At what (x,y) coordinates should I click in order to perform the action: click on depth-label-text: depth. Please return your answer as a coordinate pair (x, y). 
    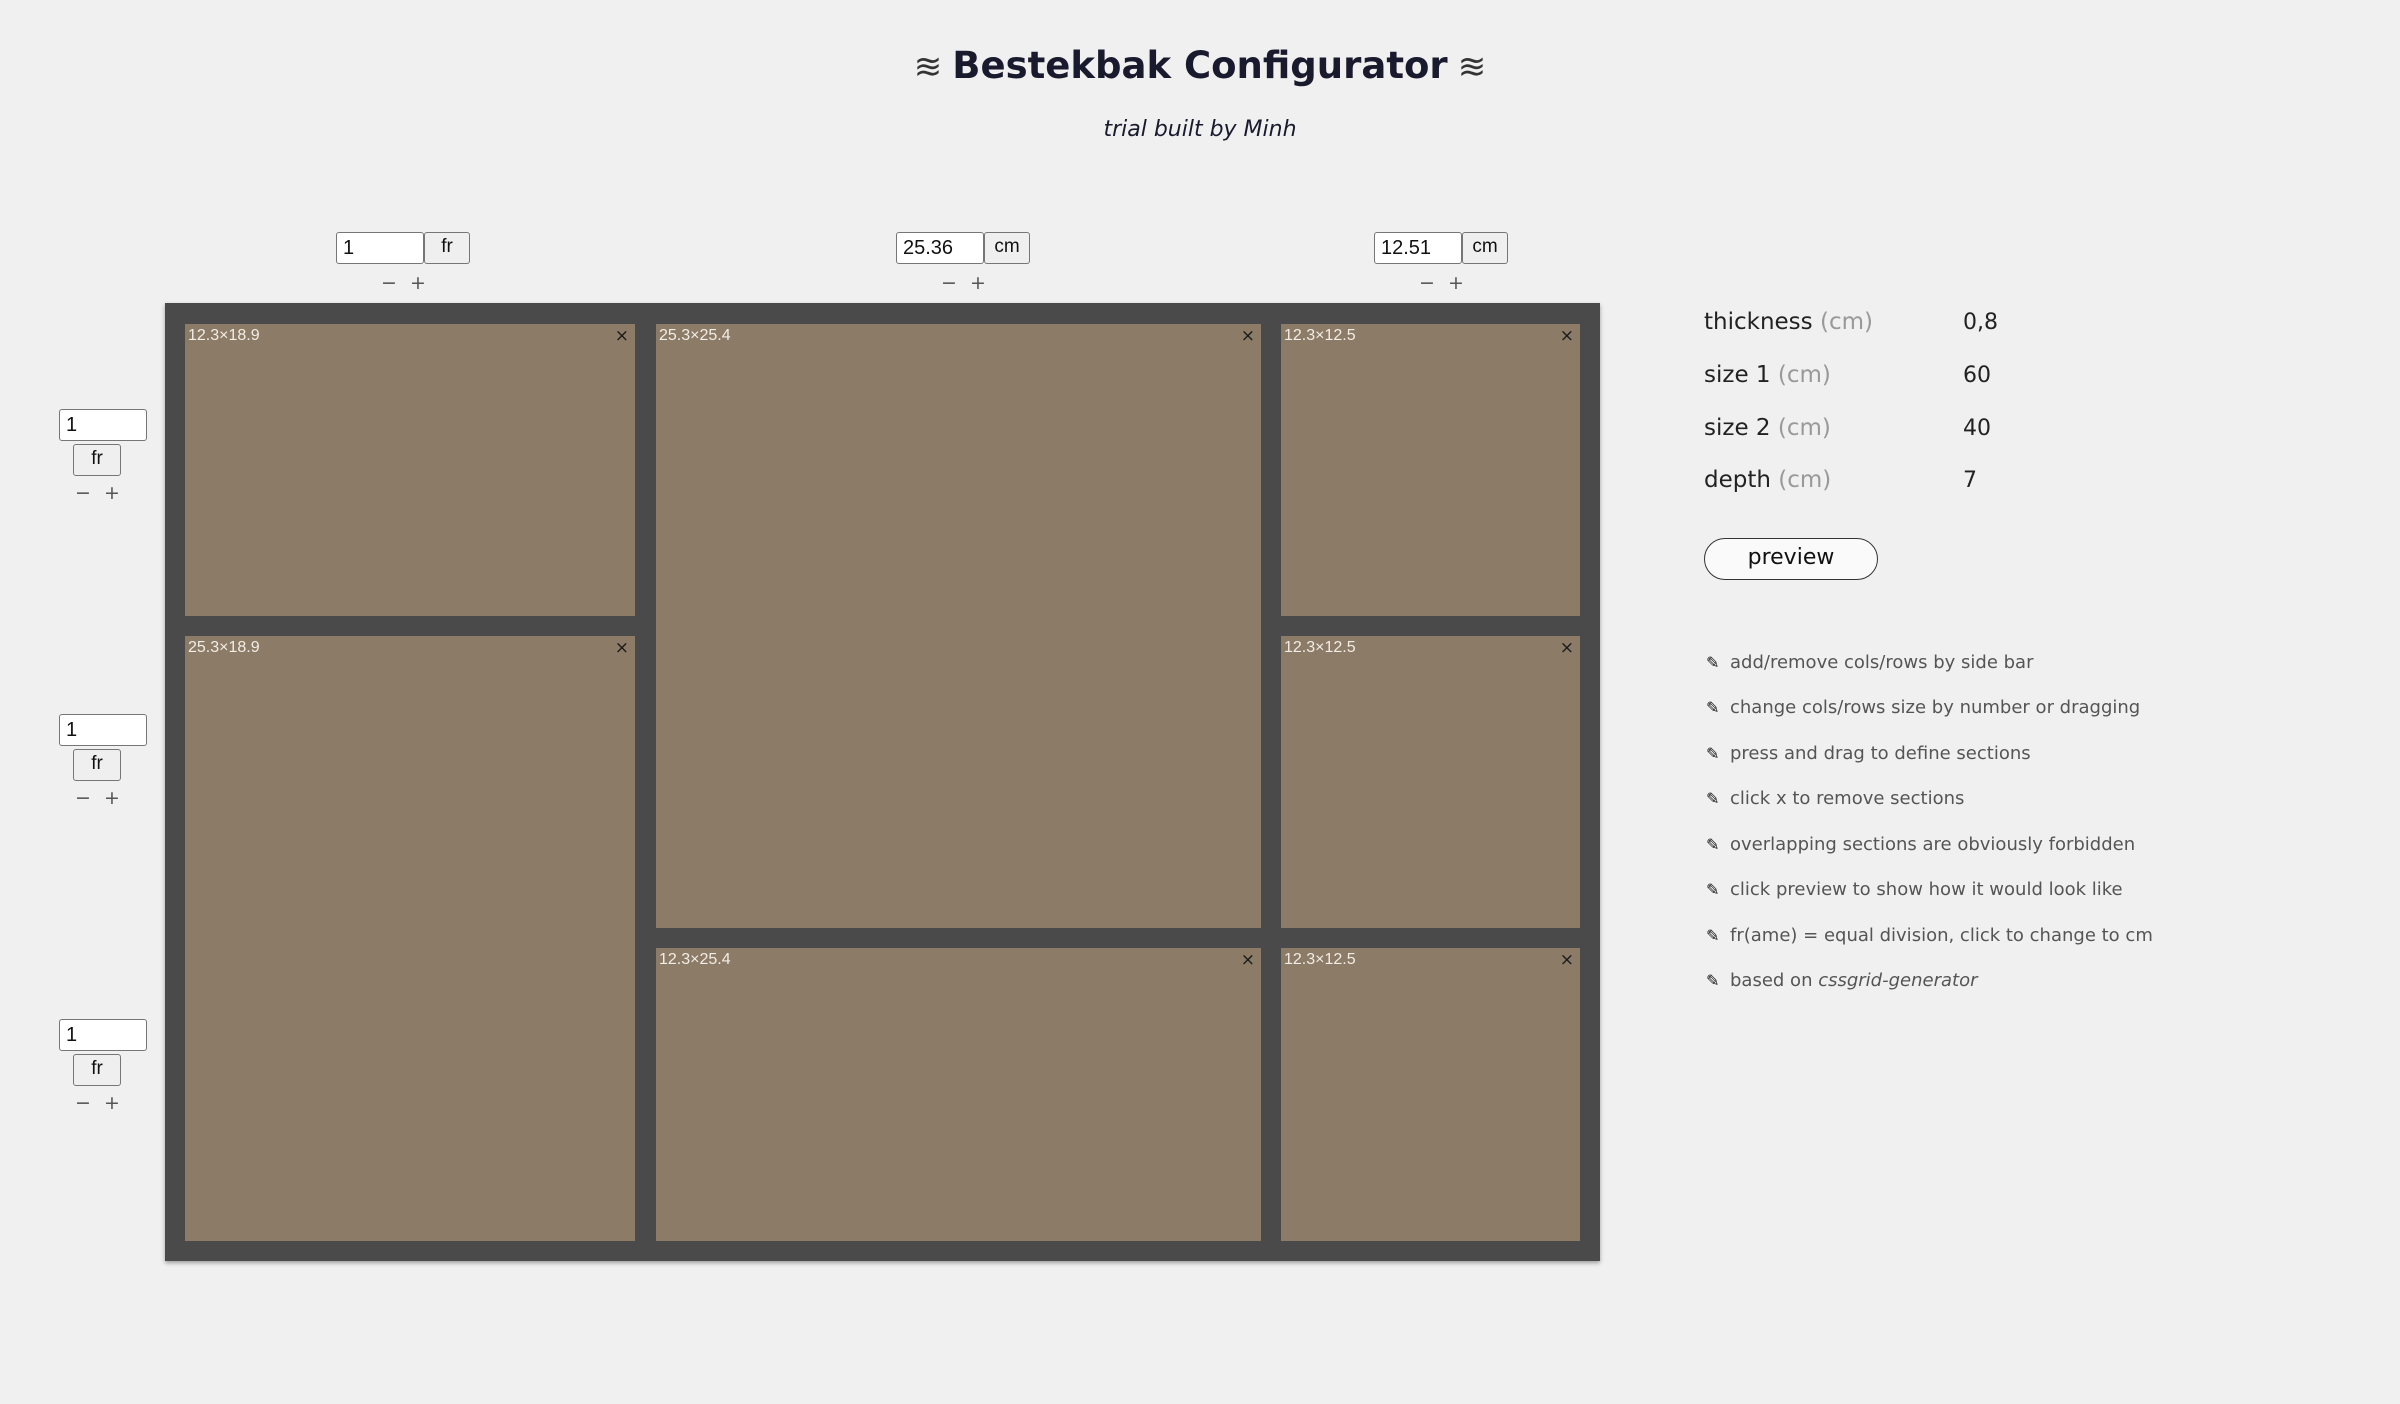
    Looking at the image, I should click on (1737, 480).